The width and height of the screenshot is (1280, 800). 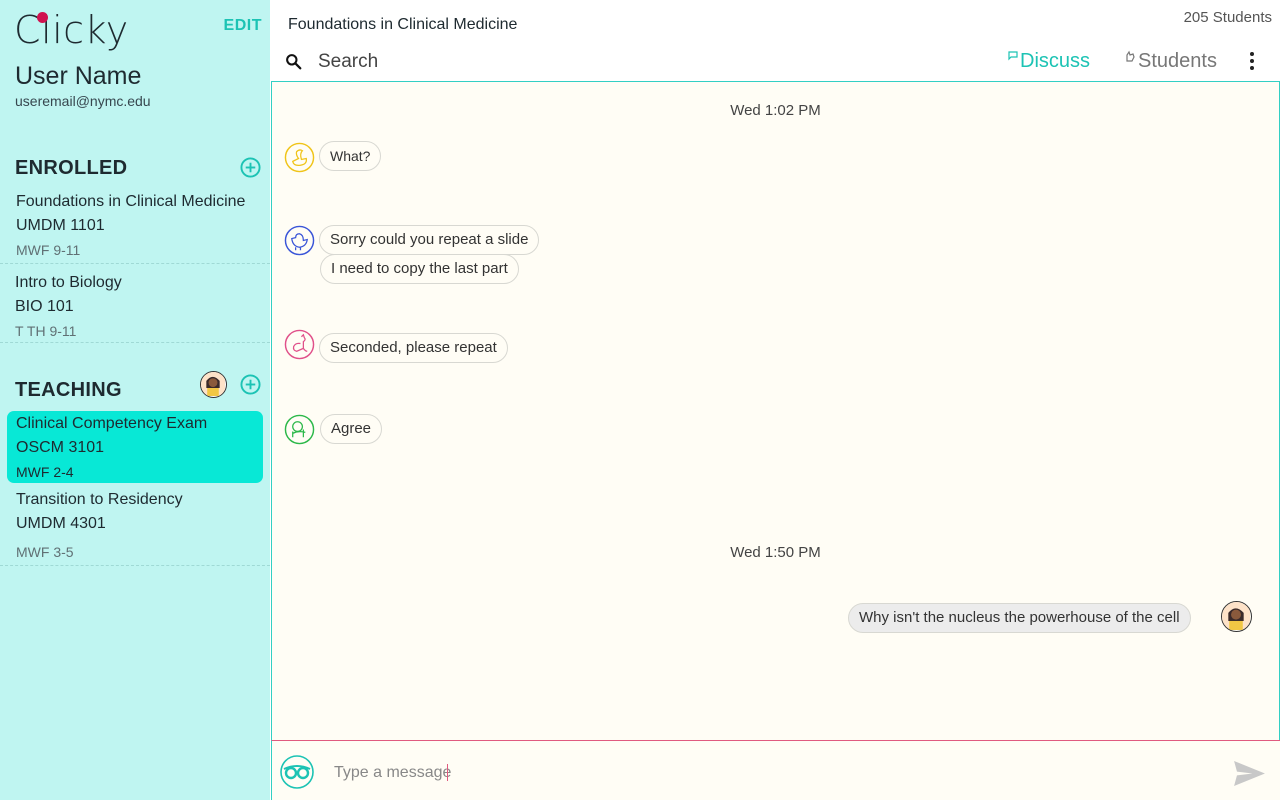 What do you see at coordinates (1130, 57) in the screenshot?
I see `hand-icon` at bounding box center [1130, 57].